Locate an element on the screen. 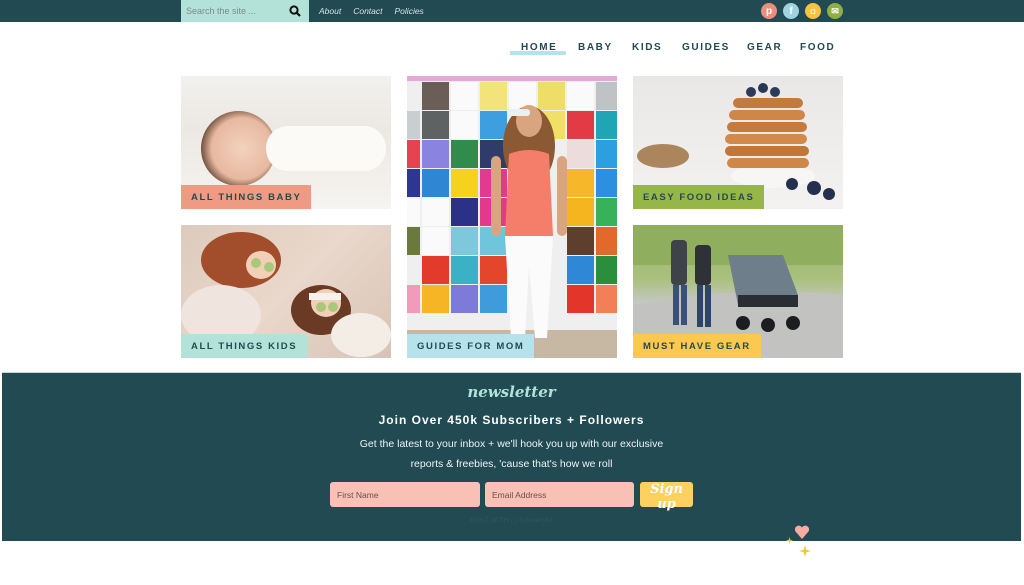 This screenshot has height=585, width=1024. top-links: About Contact Policies is located at coordinates (371, 11).